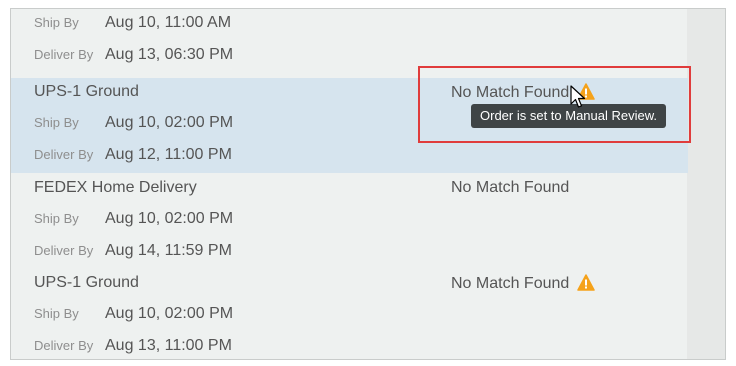  I want to click on scrollbar-track, so click(706, 184).